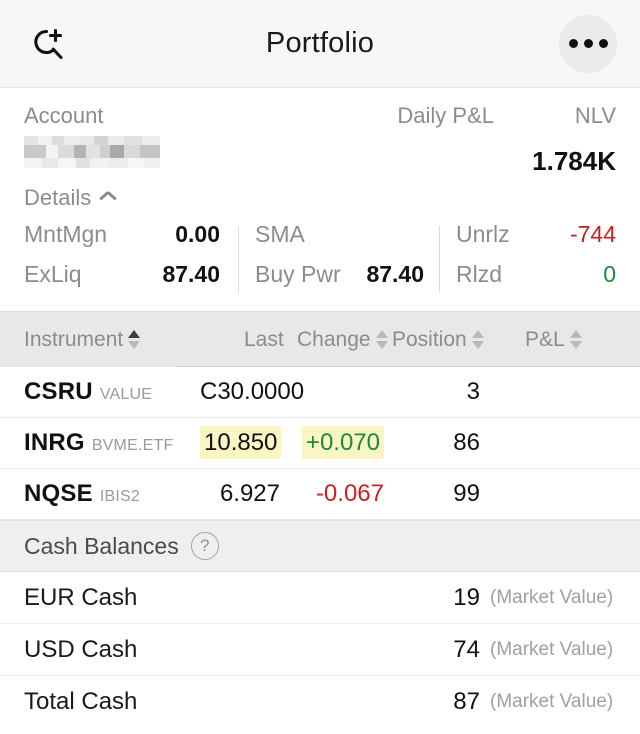 Image resolution: width=640 pixels, height=734 pixels. Describe the element at coordinates (445, 115) in the screenshot. I see `daily-pl-label: Daily P&L` at that location.